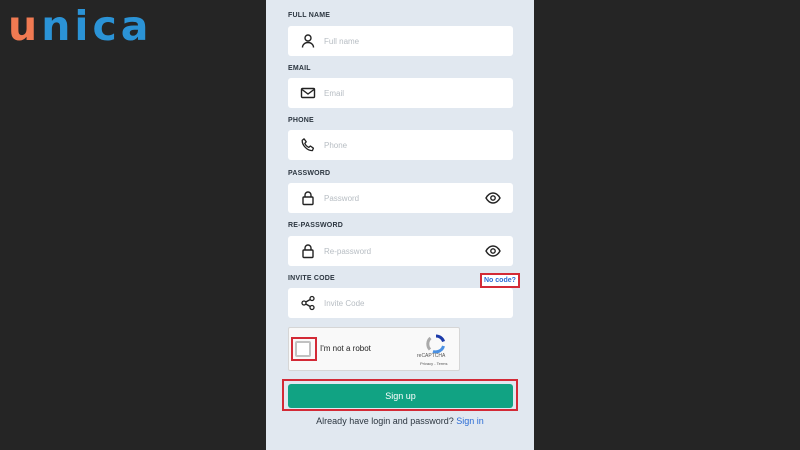  I want to click on share-icon, so click(308, 303).